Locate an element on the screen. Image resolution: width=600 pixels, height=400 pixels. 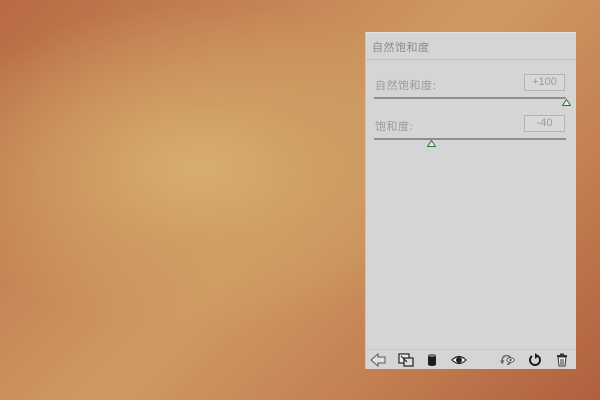
saturation-slider-thumb is located at coordinates (432, 143).